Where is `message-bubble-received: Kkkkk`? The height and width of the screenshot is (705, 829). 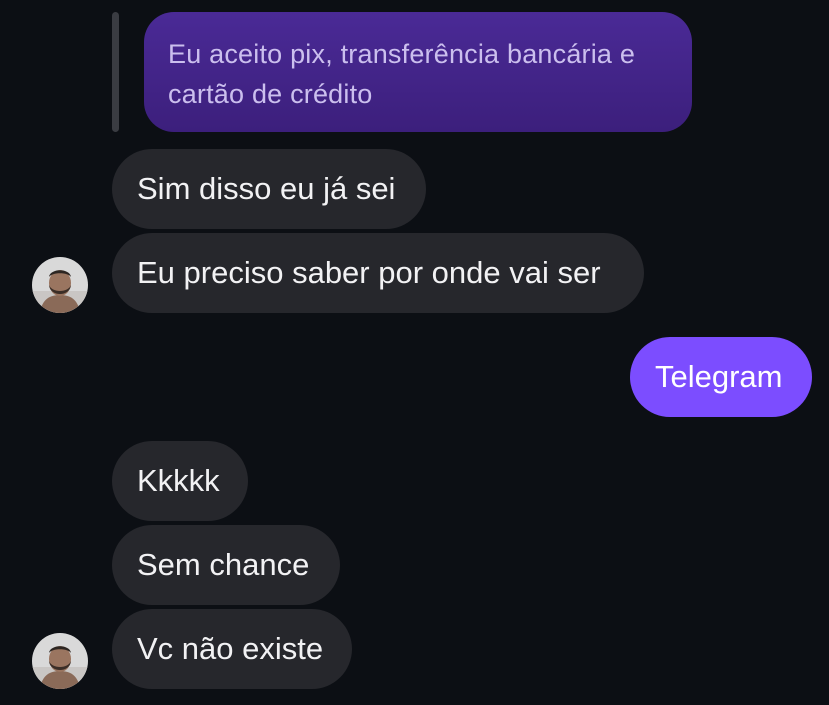
message-bubble-received: Kkkkk is located at coordinates (180, 481).